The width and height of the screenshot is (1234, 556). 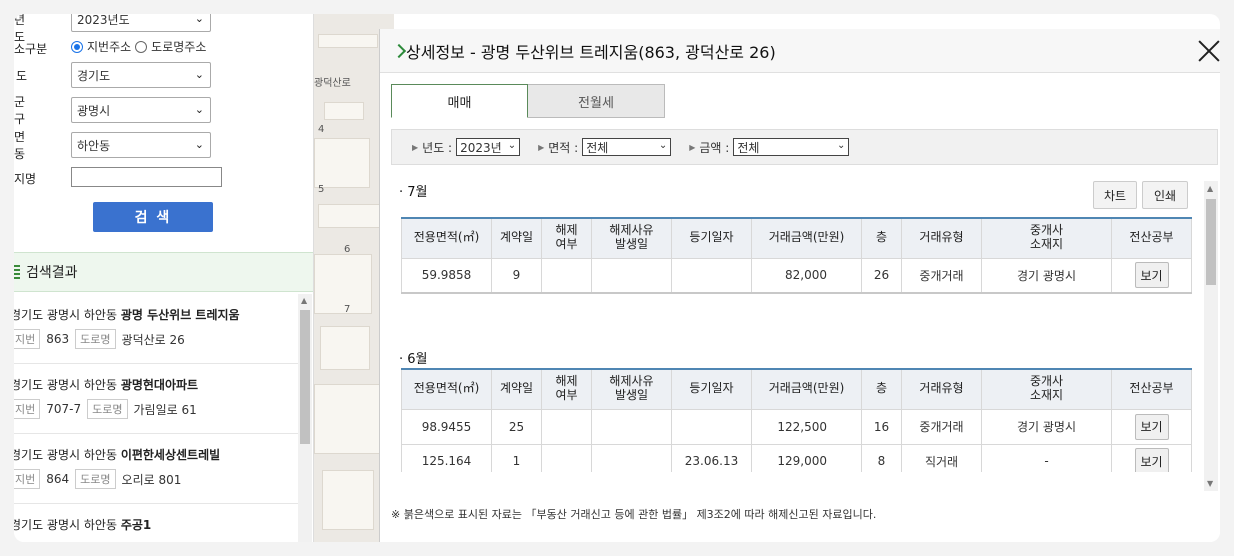 What do you see at coordinates (22, 75) in the screenshot?
I see `sido-label: 도` at bounding box center [22, 75].